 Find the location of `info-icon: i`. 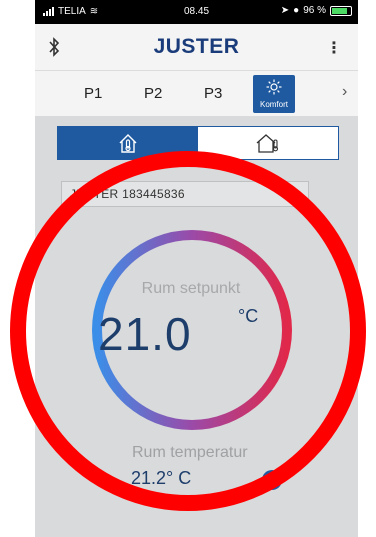

info-icon: i is located at coordinates (272, 480).